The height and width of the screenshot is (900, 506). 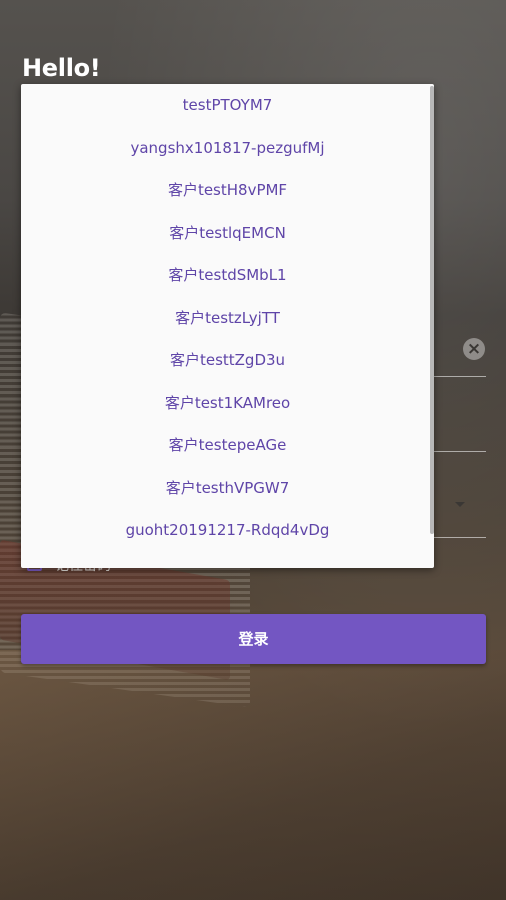 What do you see at coordinates (61, 68) in the screenshot?
I see `page-title: Hello!` at bounding box center [61, 68].